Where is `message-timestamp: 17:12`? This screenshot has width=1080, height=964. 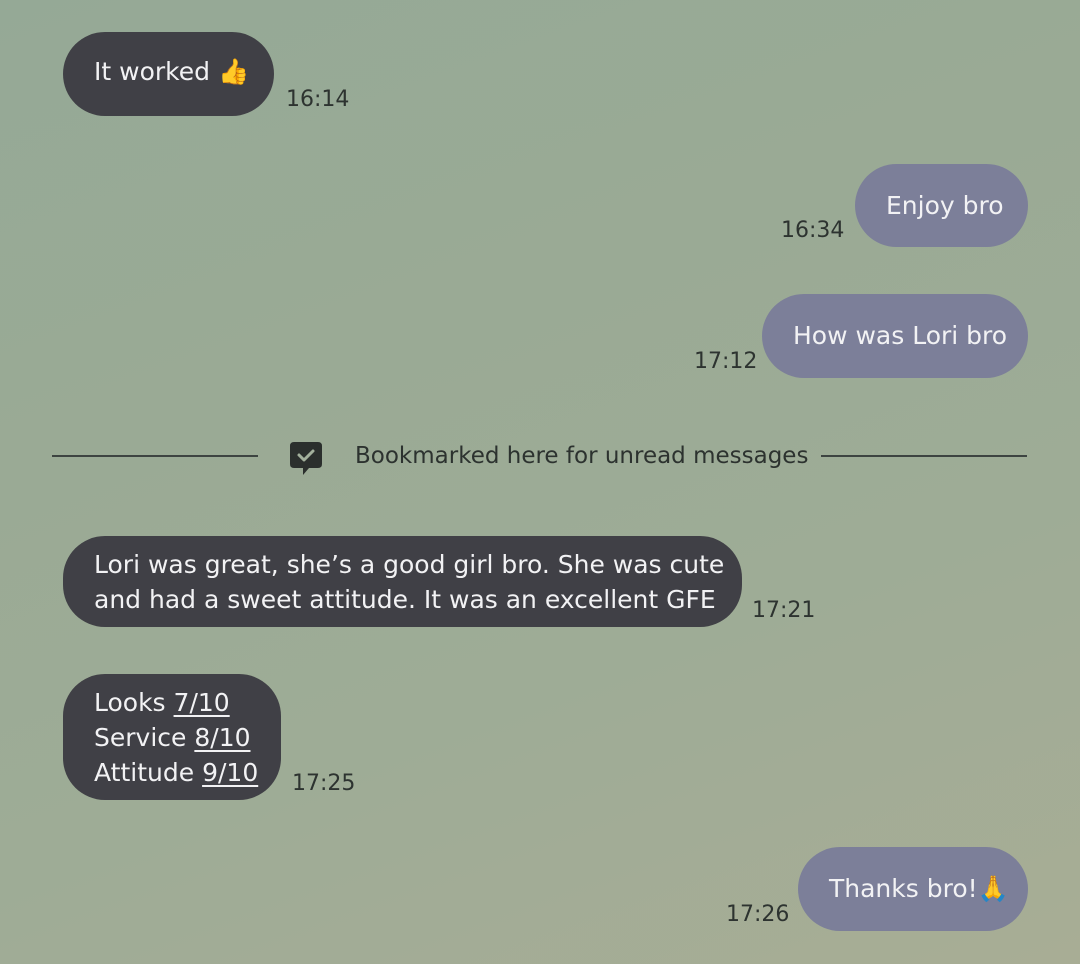 message-timestamp: 17:12 is located at coordinates (726, 361).